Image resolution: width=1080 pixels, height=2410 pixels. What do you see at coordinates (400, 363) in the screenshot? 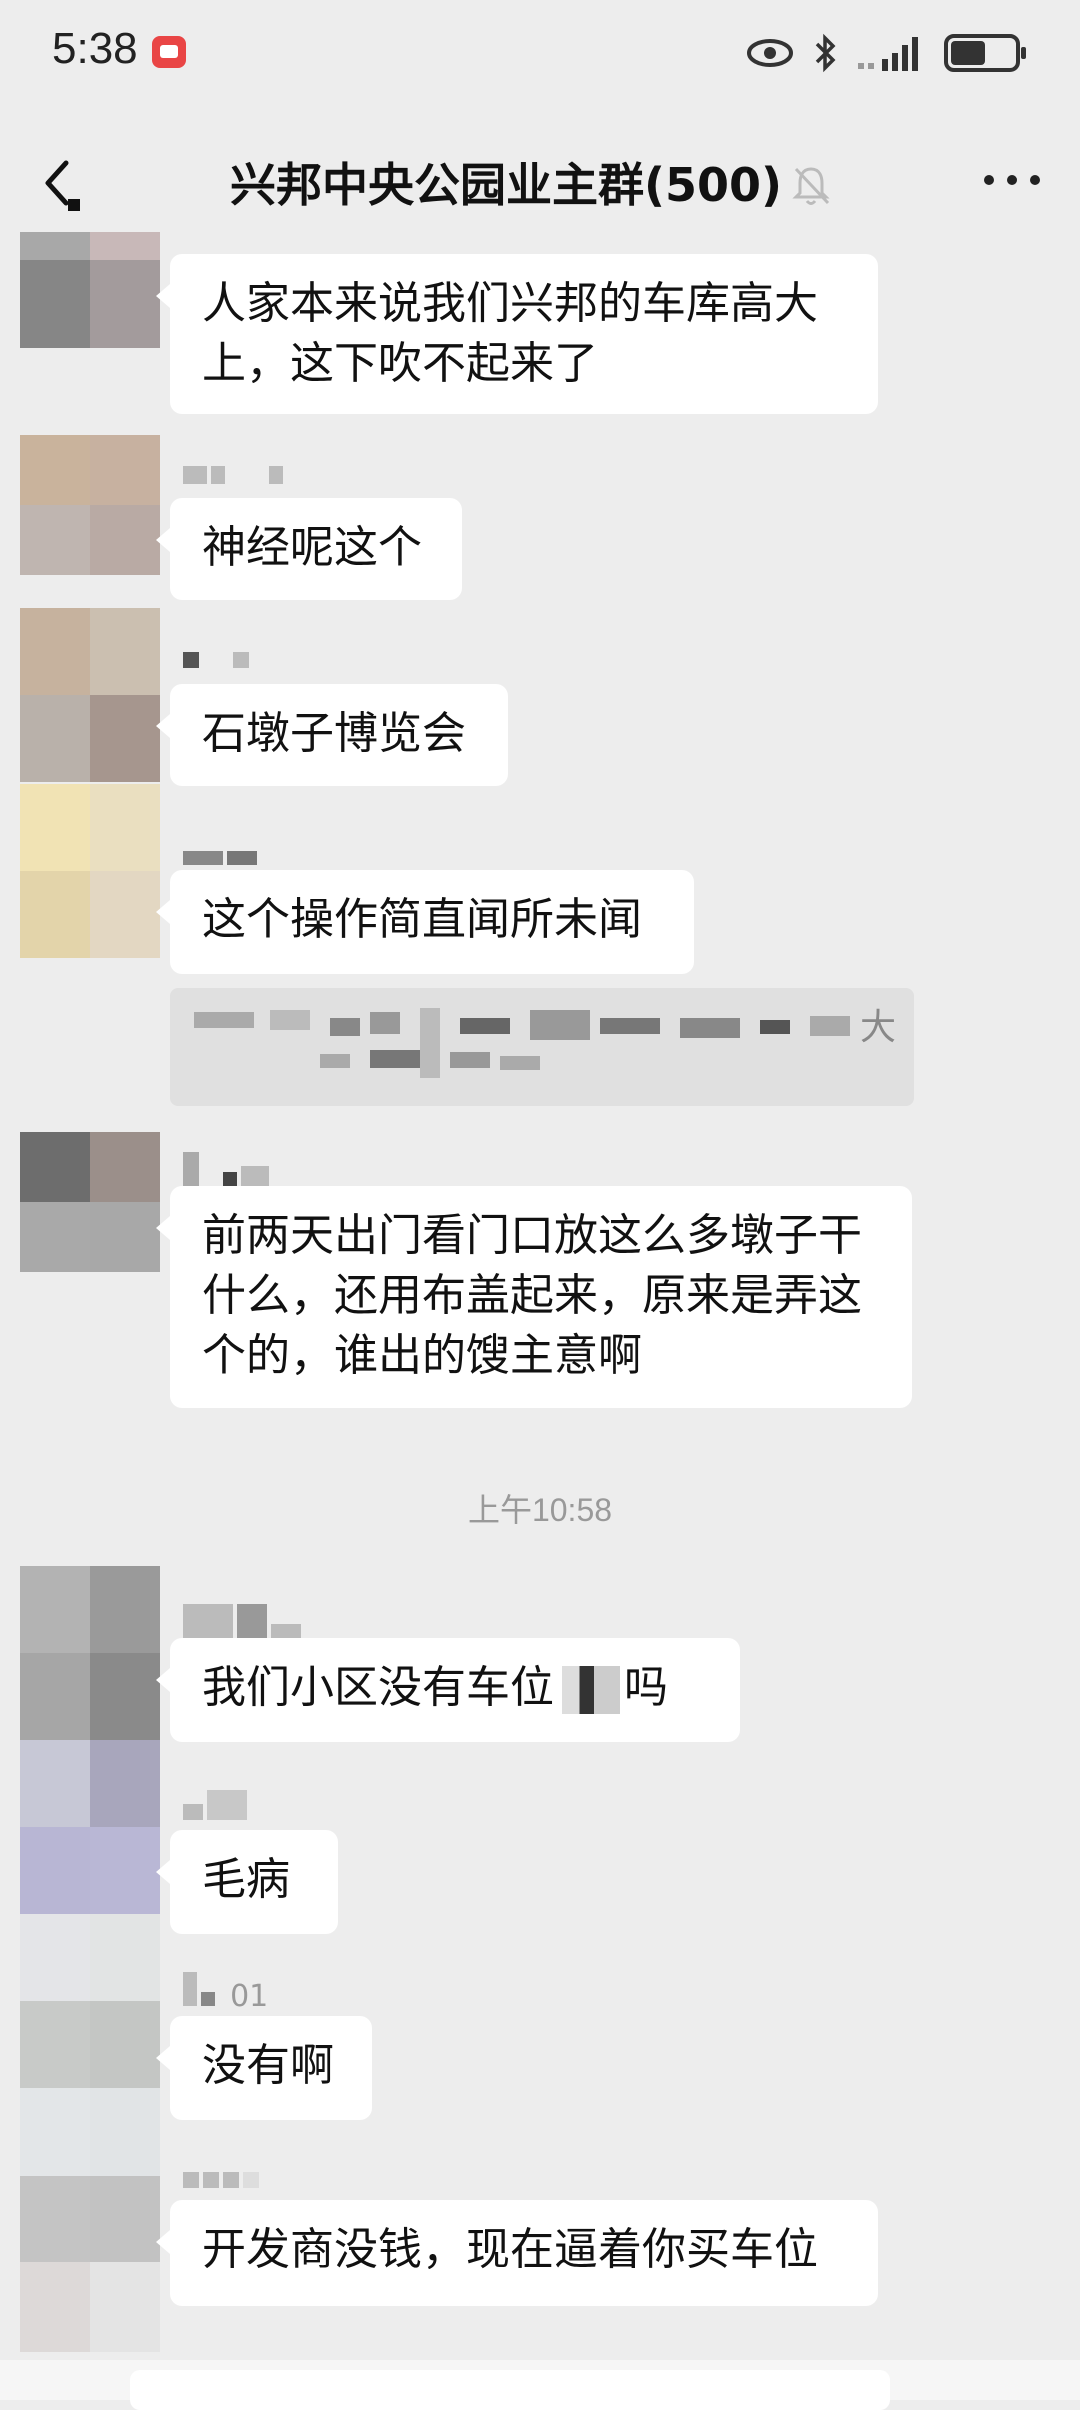
I see `message-text-line: 上，这下吹不起来了` at bounding box center [400, 363].